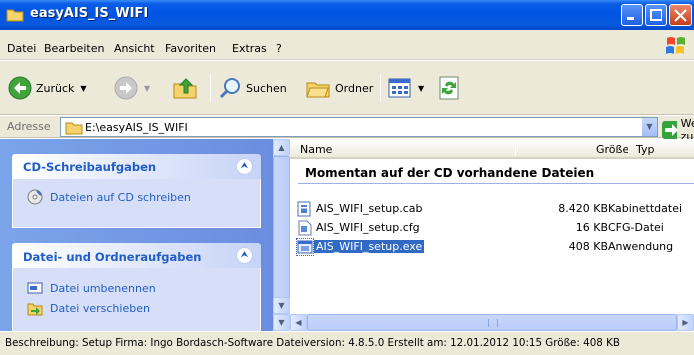 The width and height of the screenshot is (694, 355). What do you see at coordinates (120, 197) in the screenshot?
I see `write-to-cd-label: Dateien auf CD schreiben` at bounding box center [120, 197].